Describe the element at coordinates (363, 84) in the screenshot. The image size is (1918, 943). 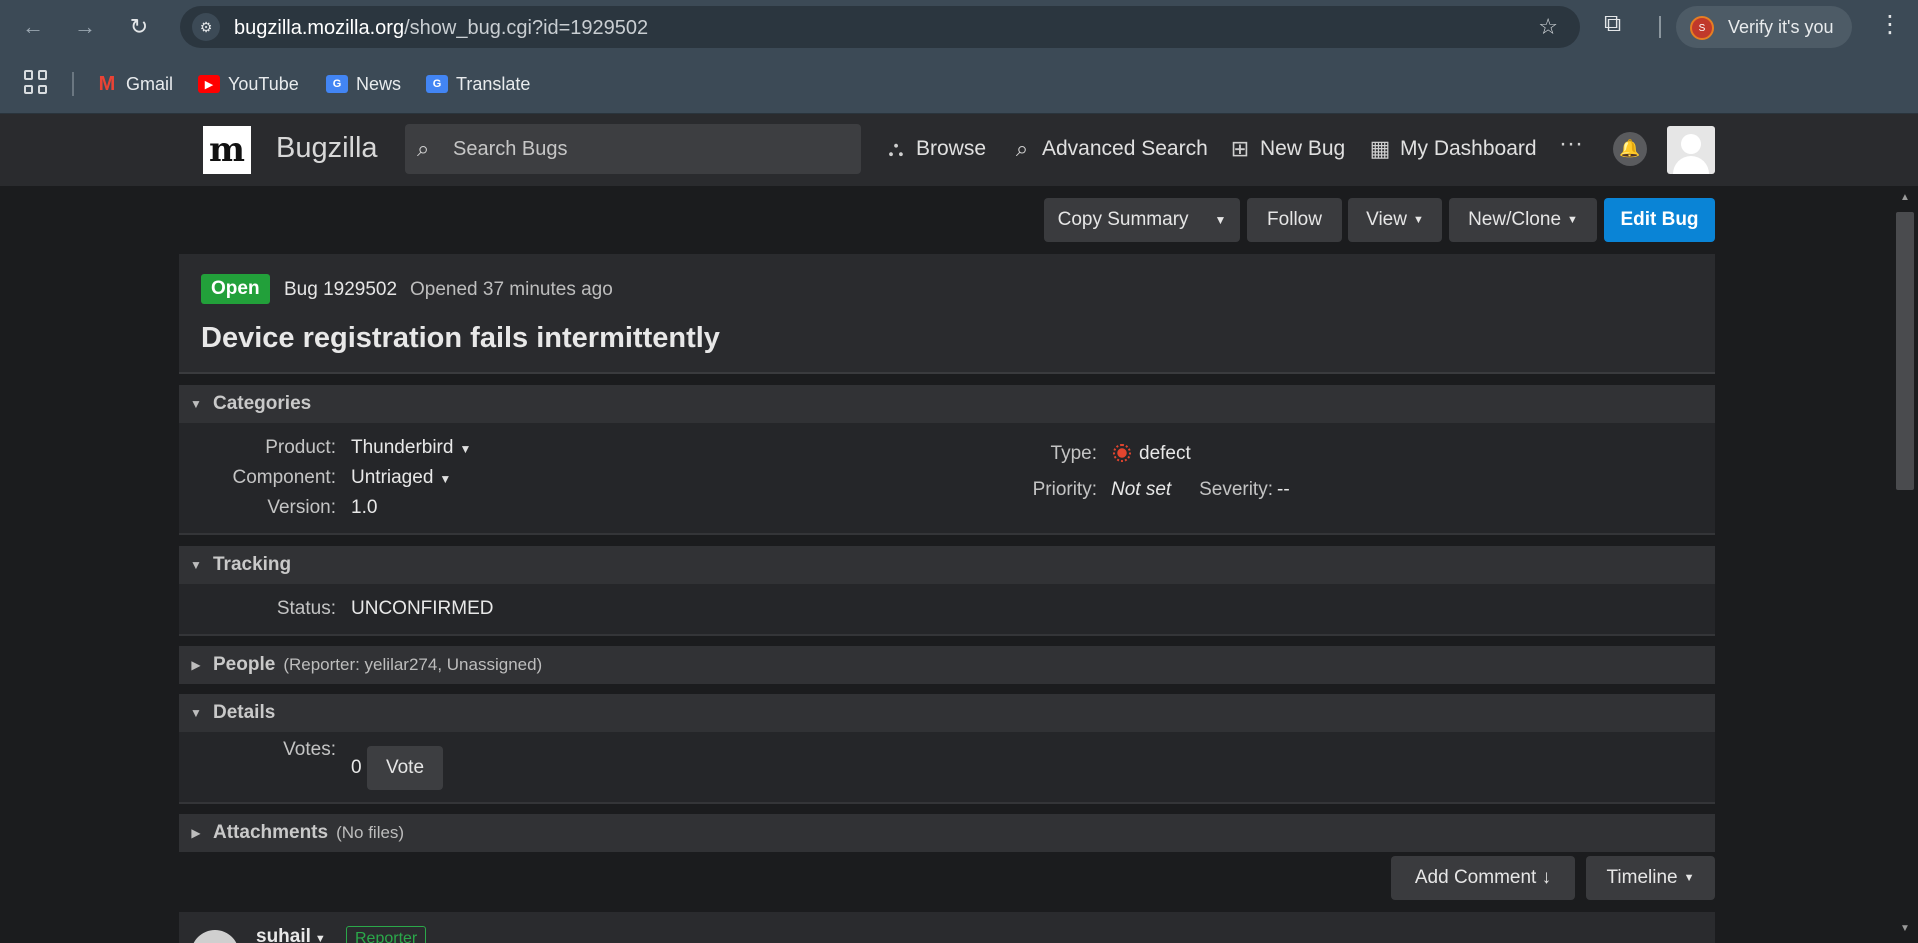
I see `bookmark-news: G News` at that location.